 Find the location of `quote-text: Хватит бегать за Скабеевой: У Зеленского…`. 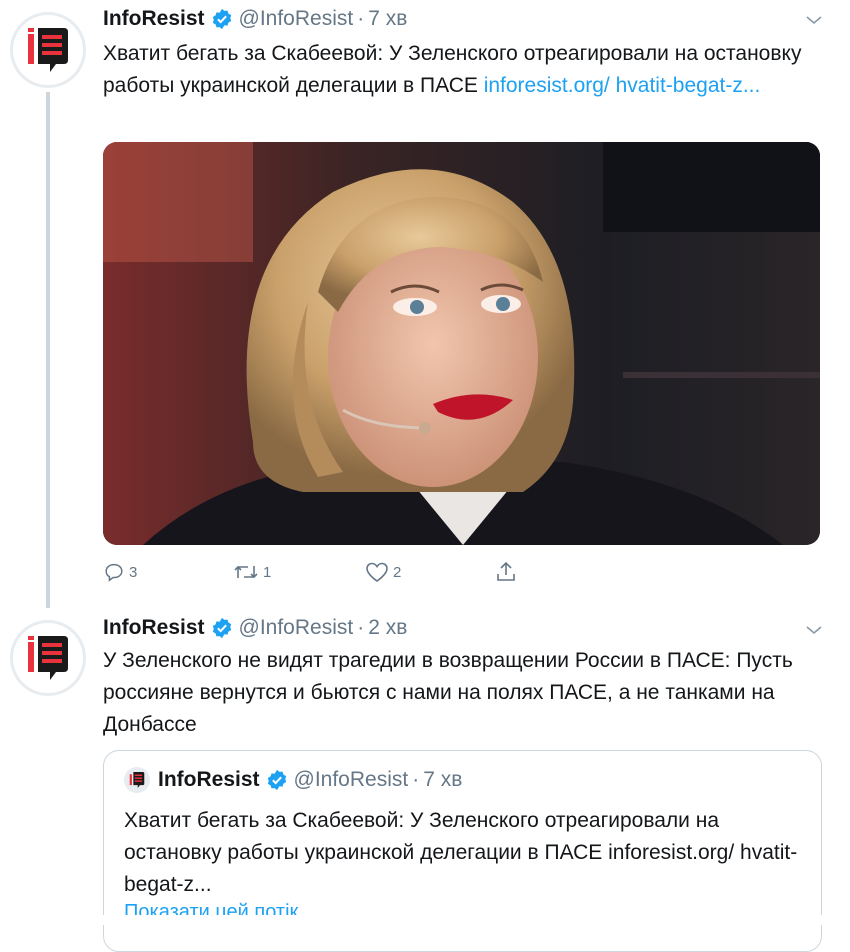

quote-text: Хватит бегать за Скабеевой: У Зеленского… is located at coordinates (461, 852).